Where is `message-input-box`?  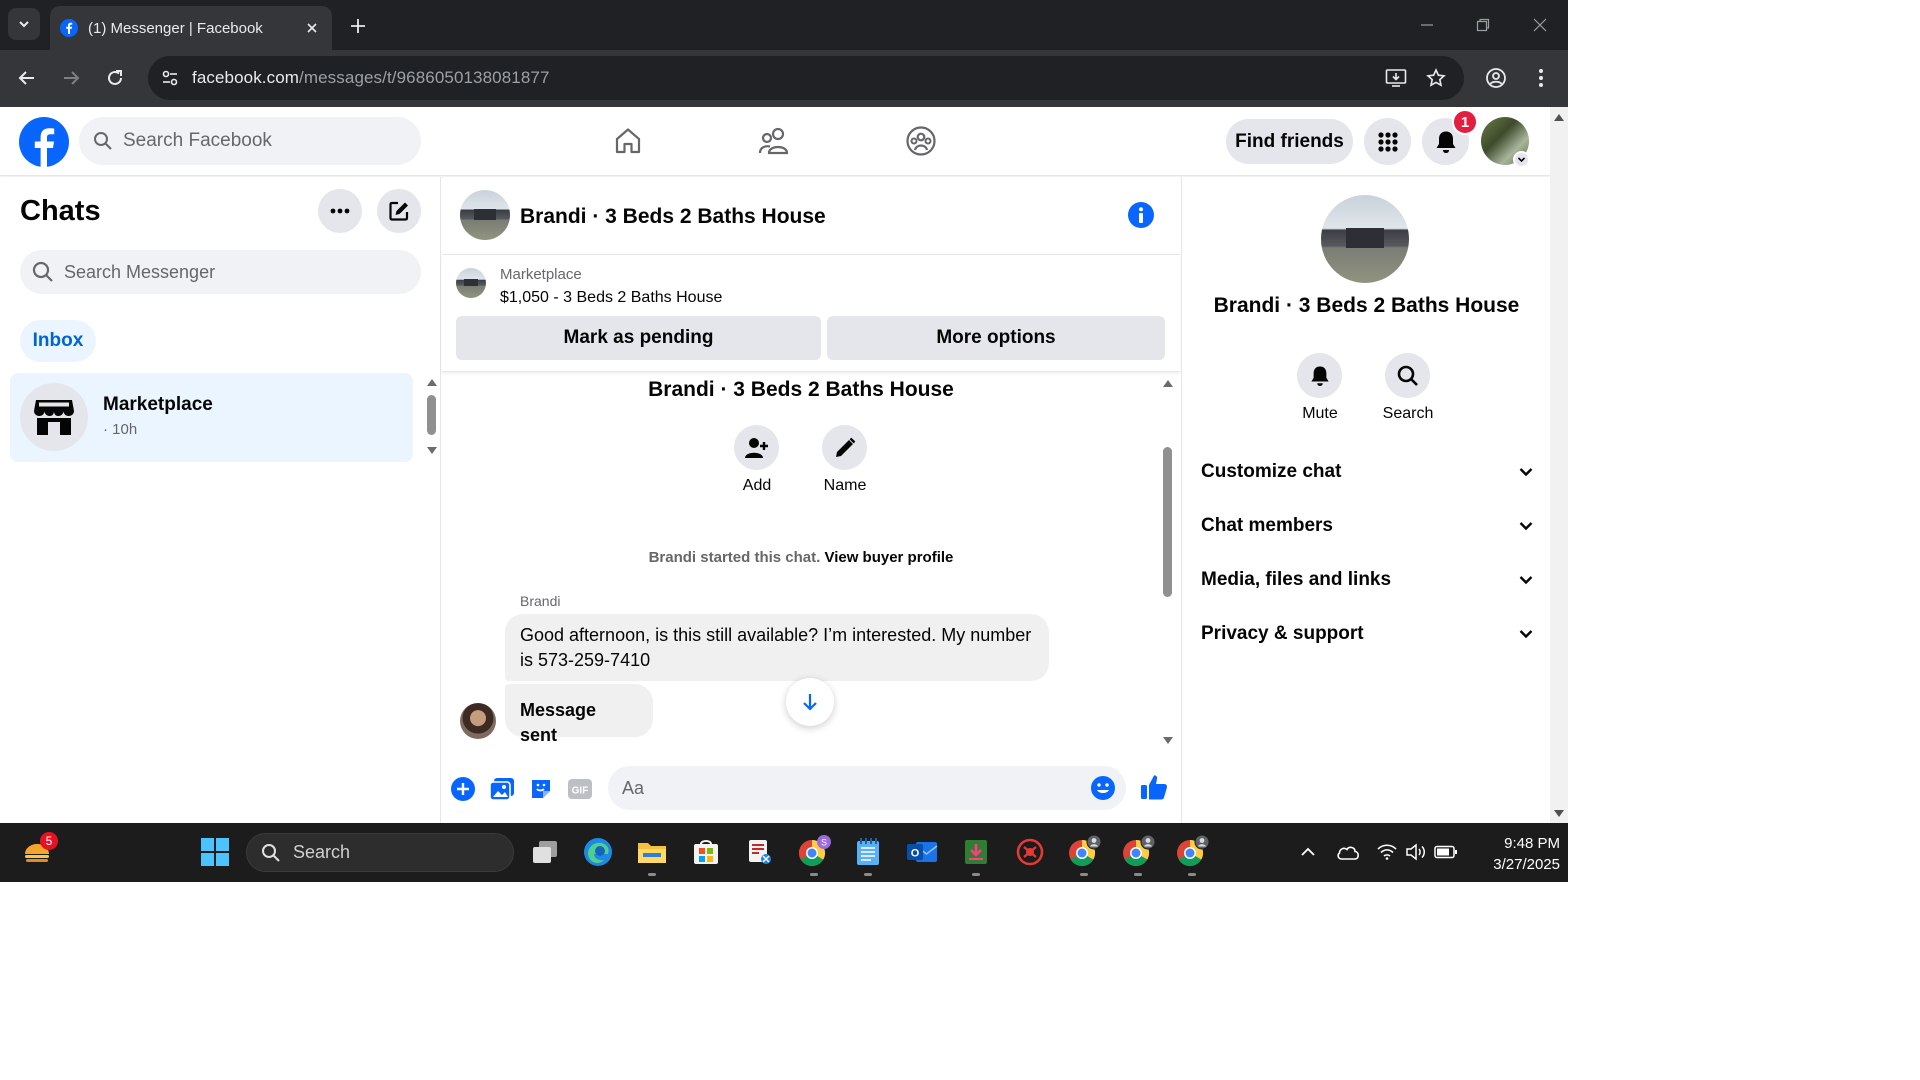 message-input-box is located at coordinates (867, 788).